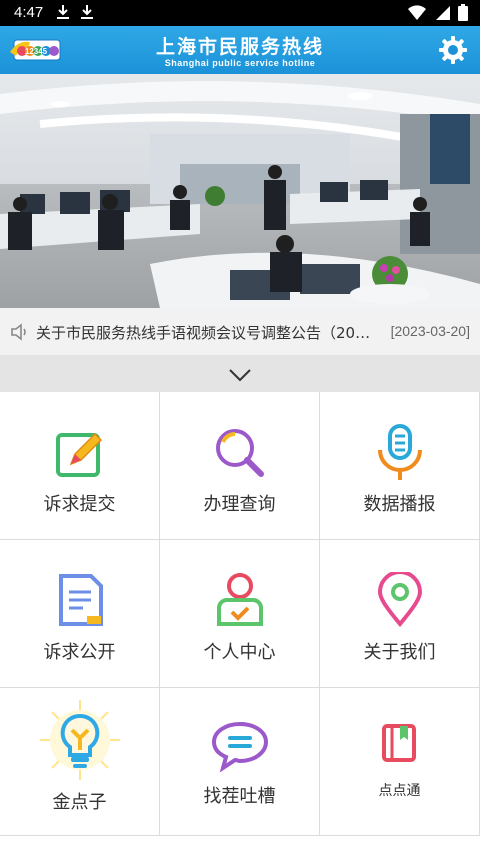  What do you see at coordinates (79, 652) in the screenshot?
I see `menu-label: 诉求公开` at bounding box center [79, 652].